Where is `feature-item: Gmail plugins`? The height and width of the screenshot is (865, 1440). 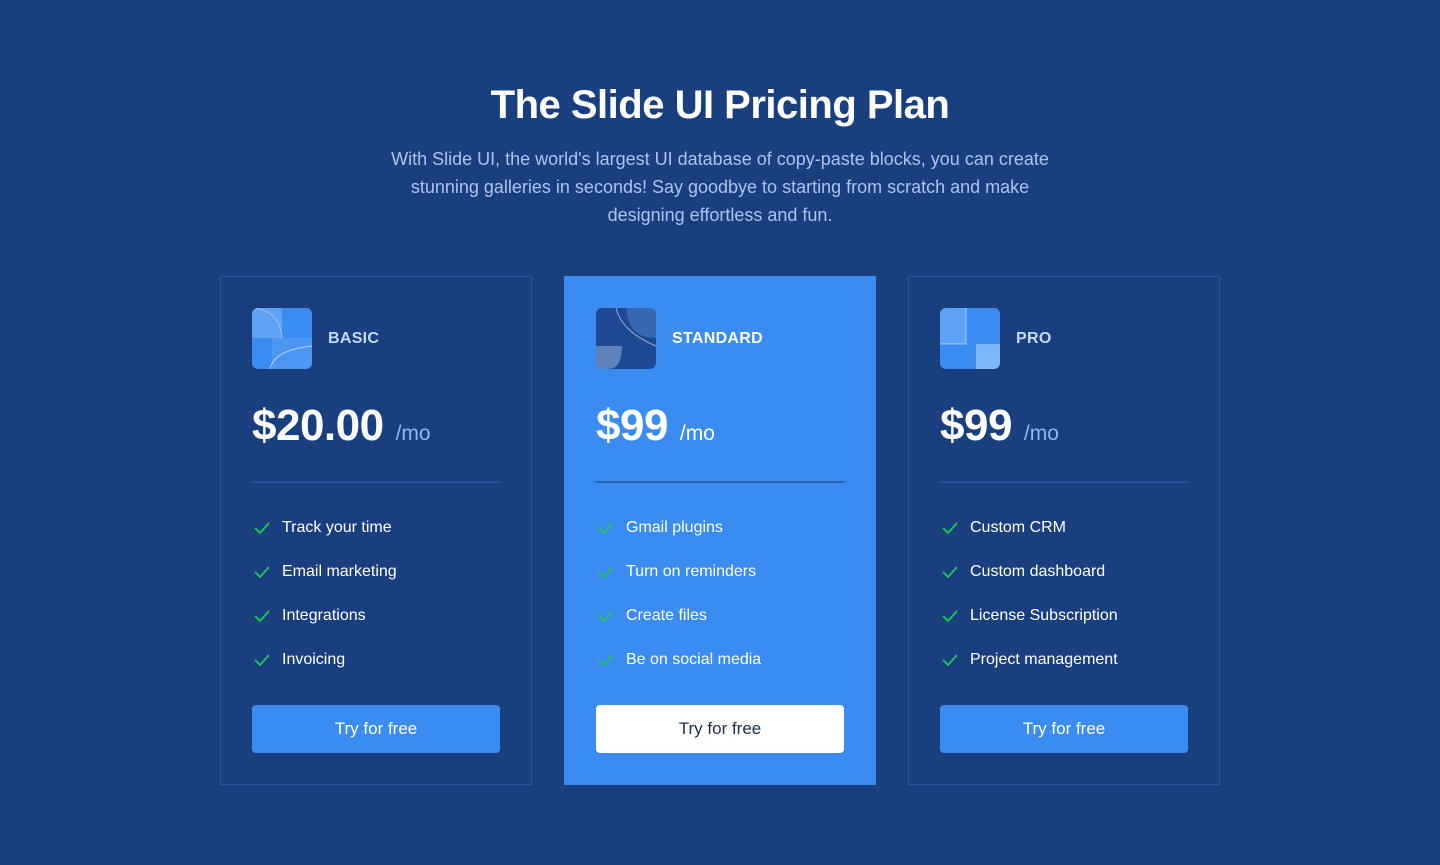
feature-item: Gmail plugins is located at coordinates (678, 528).